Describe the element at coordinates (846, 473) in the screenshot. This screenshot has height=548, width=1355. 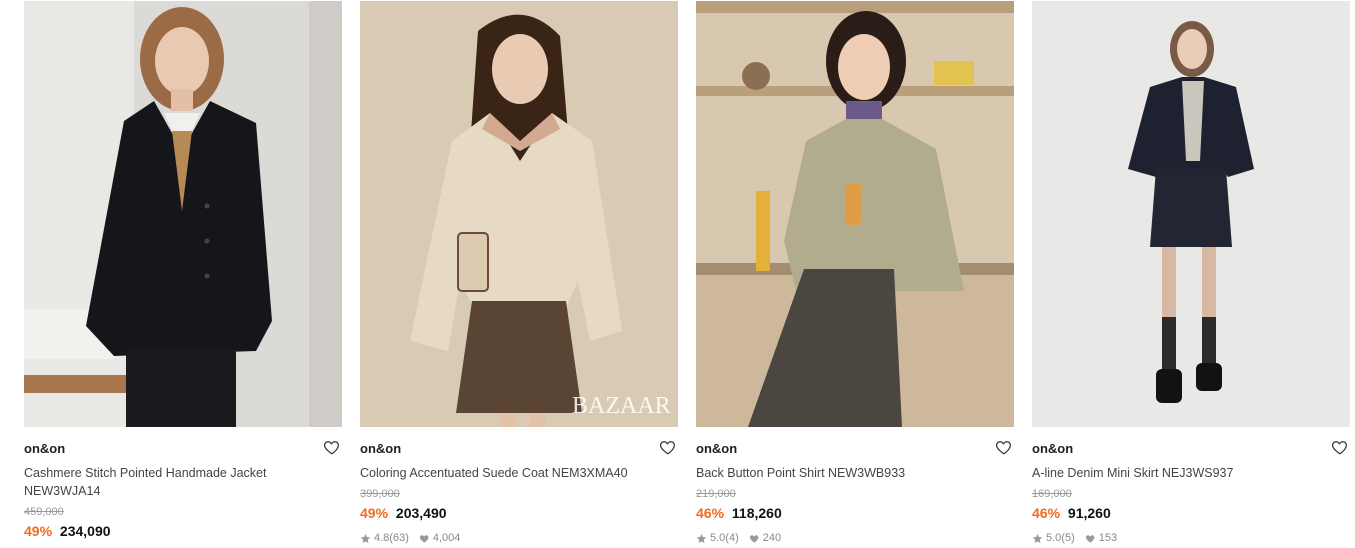
I see `product-name: Back Button Point Shirt NEW3WB933` at that location.